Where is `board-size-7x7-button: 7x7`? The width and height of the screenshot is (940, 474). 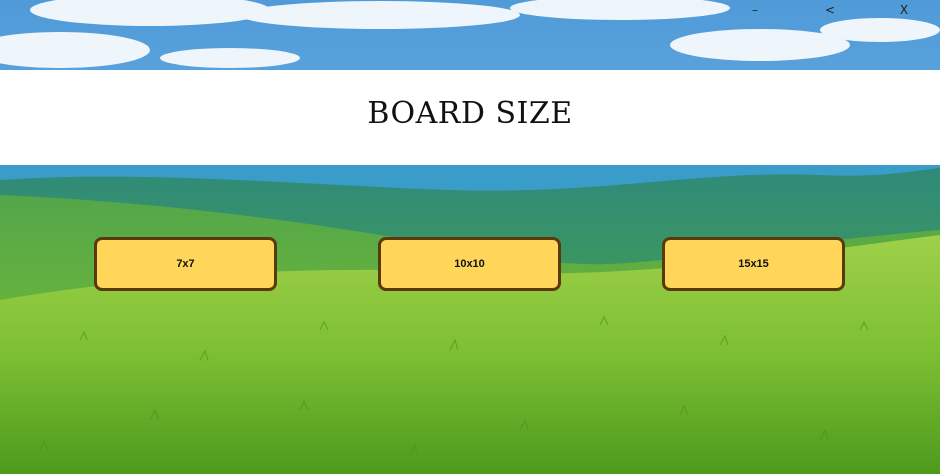 board-size-7x7-button: 7x7 is located at coordinates (185, 264).